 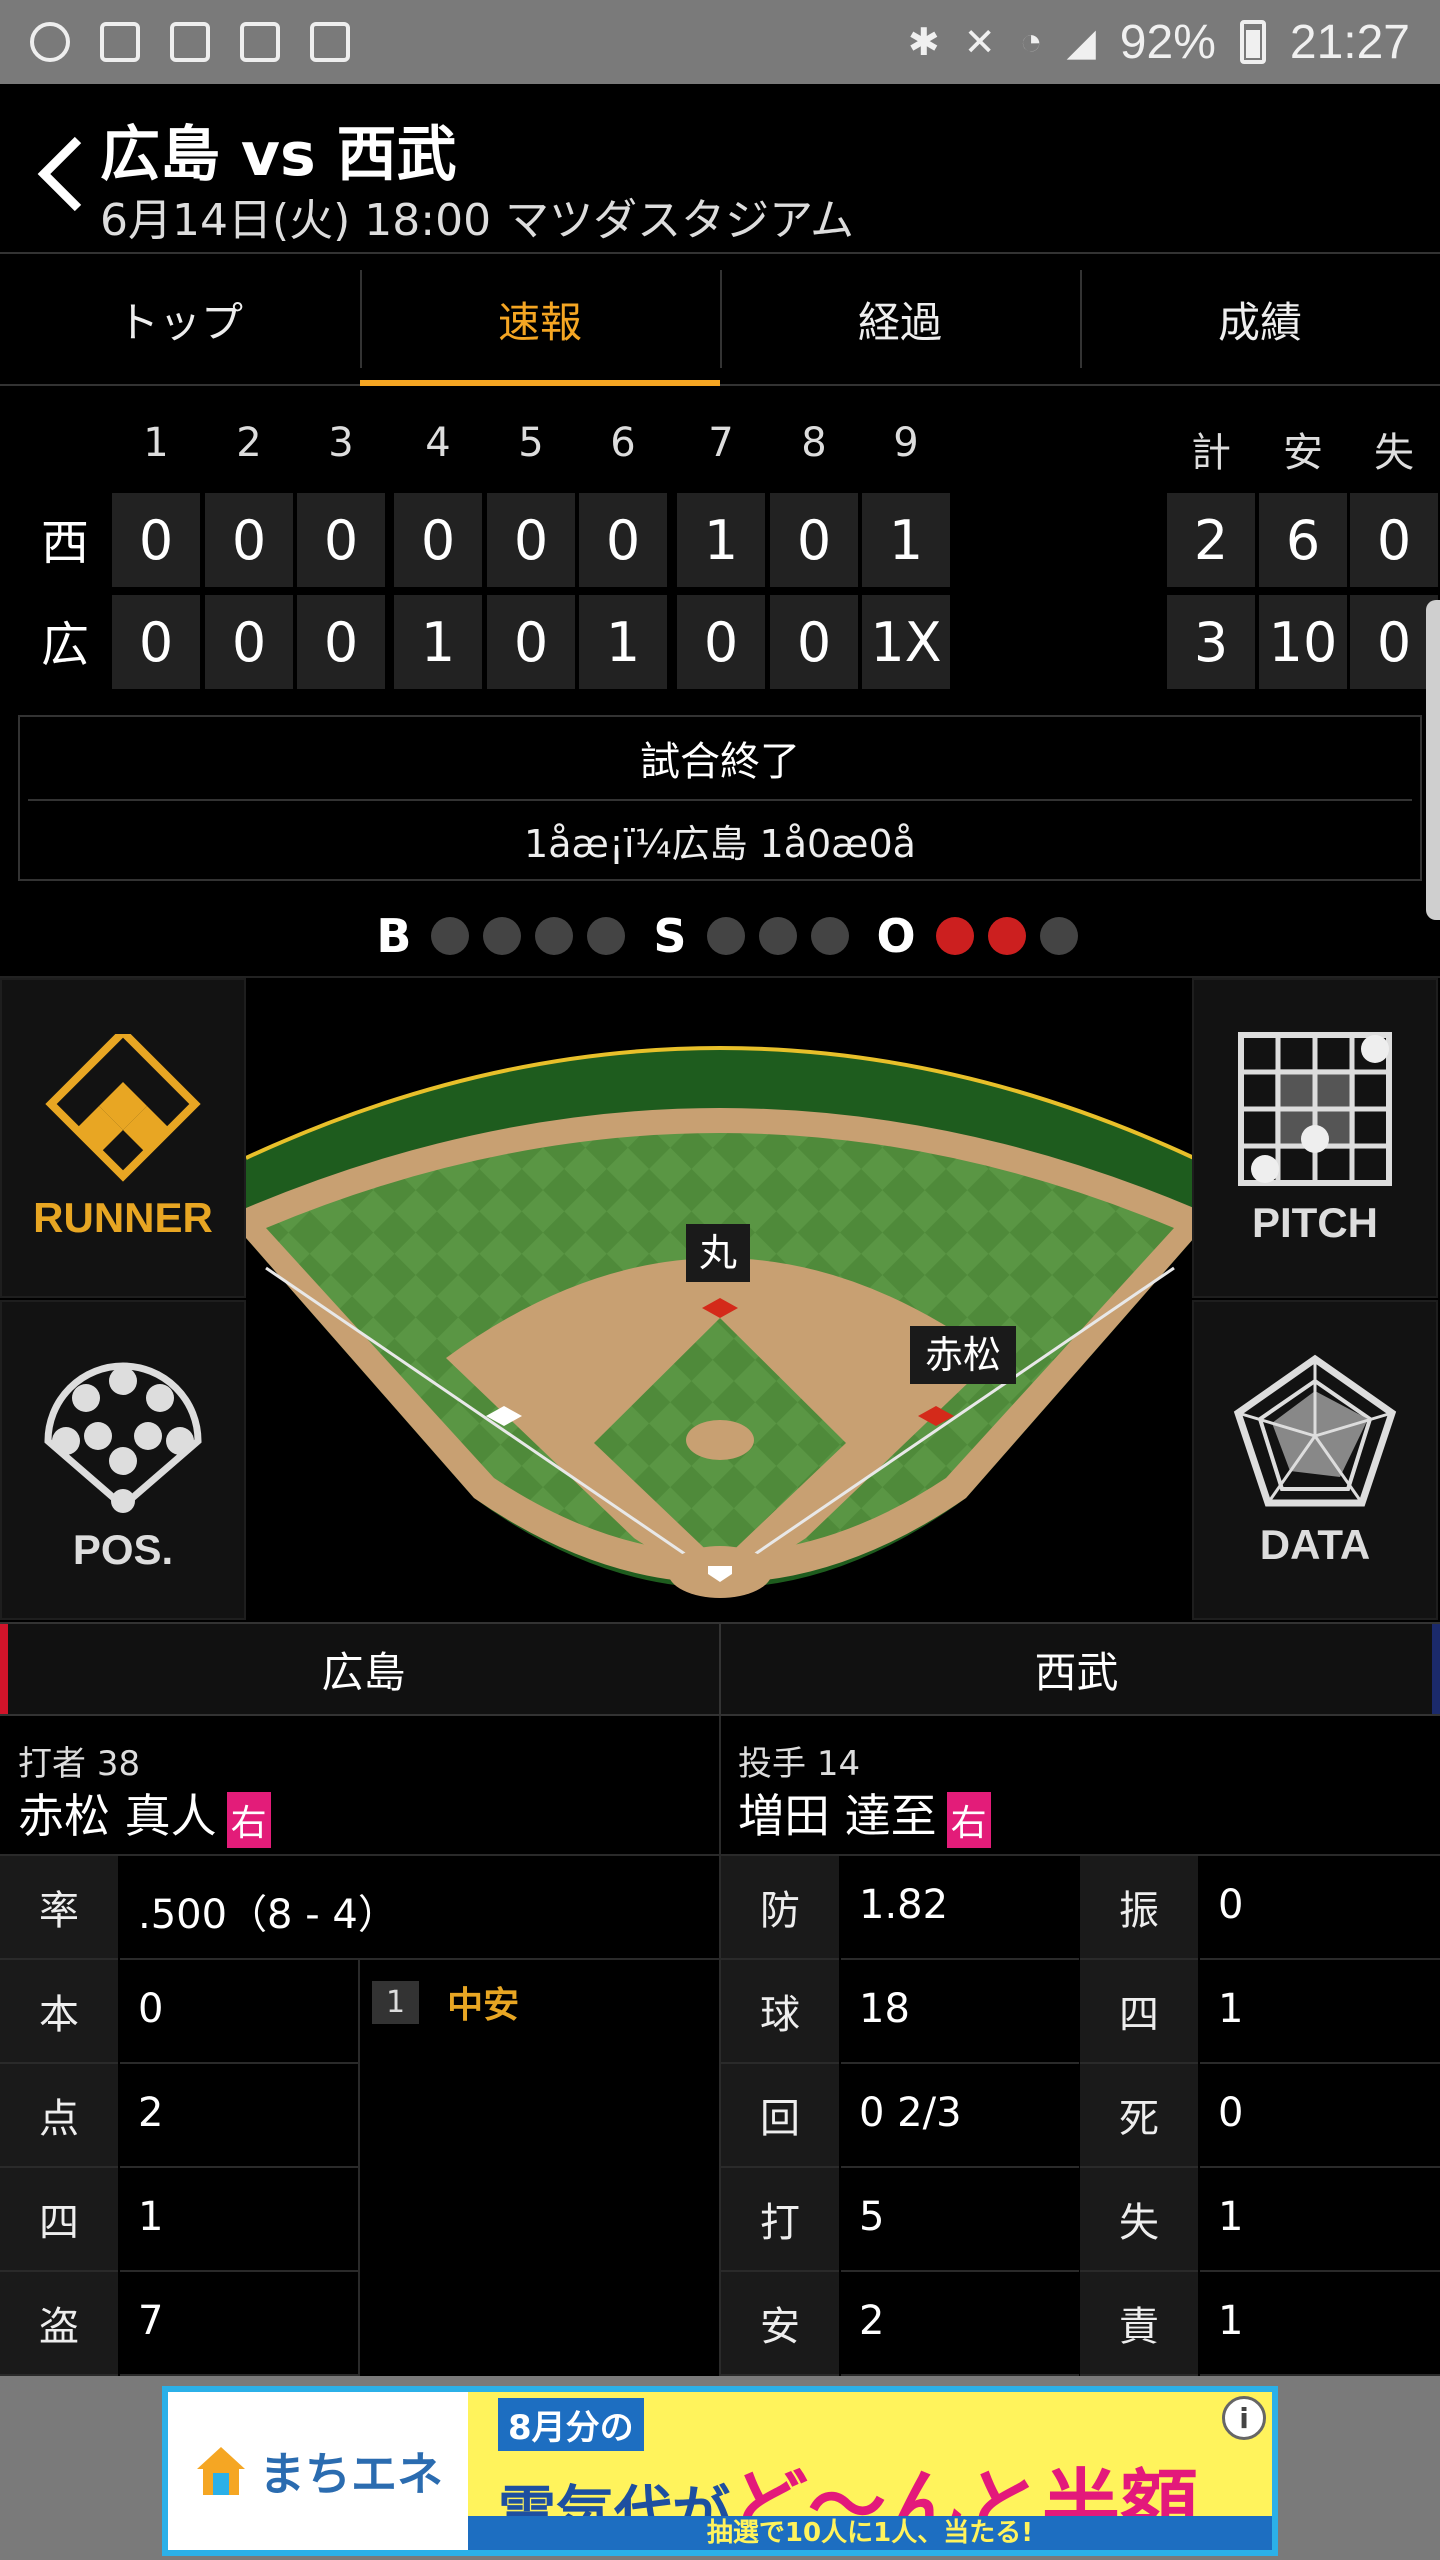 I want to click on total-cell: 6, so click(x=1303, y=540).